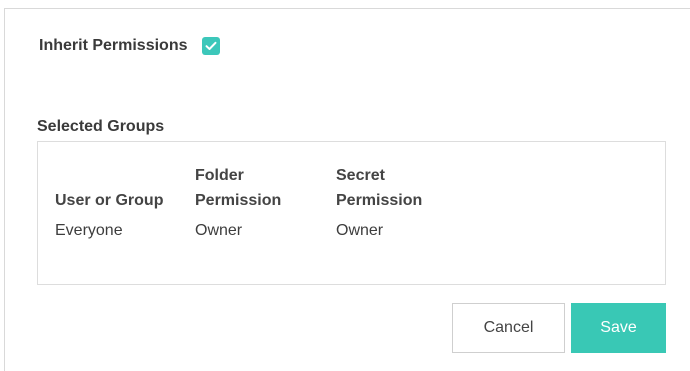  I want to click on inherit-permissions-row: Inherit Permissions, so click(129, 46).